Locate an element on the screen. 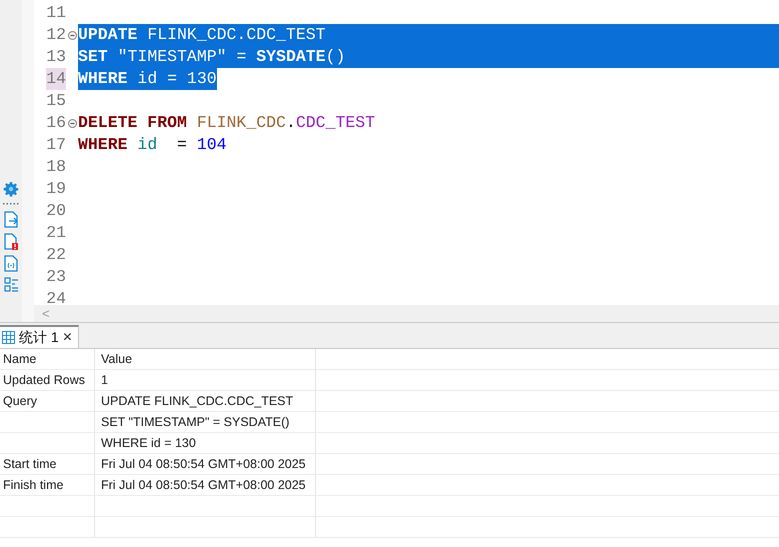 The height and width of the screenshot is (547, 779). grid-icon is located at coordinates (8, 337).